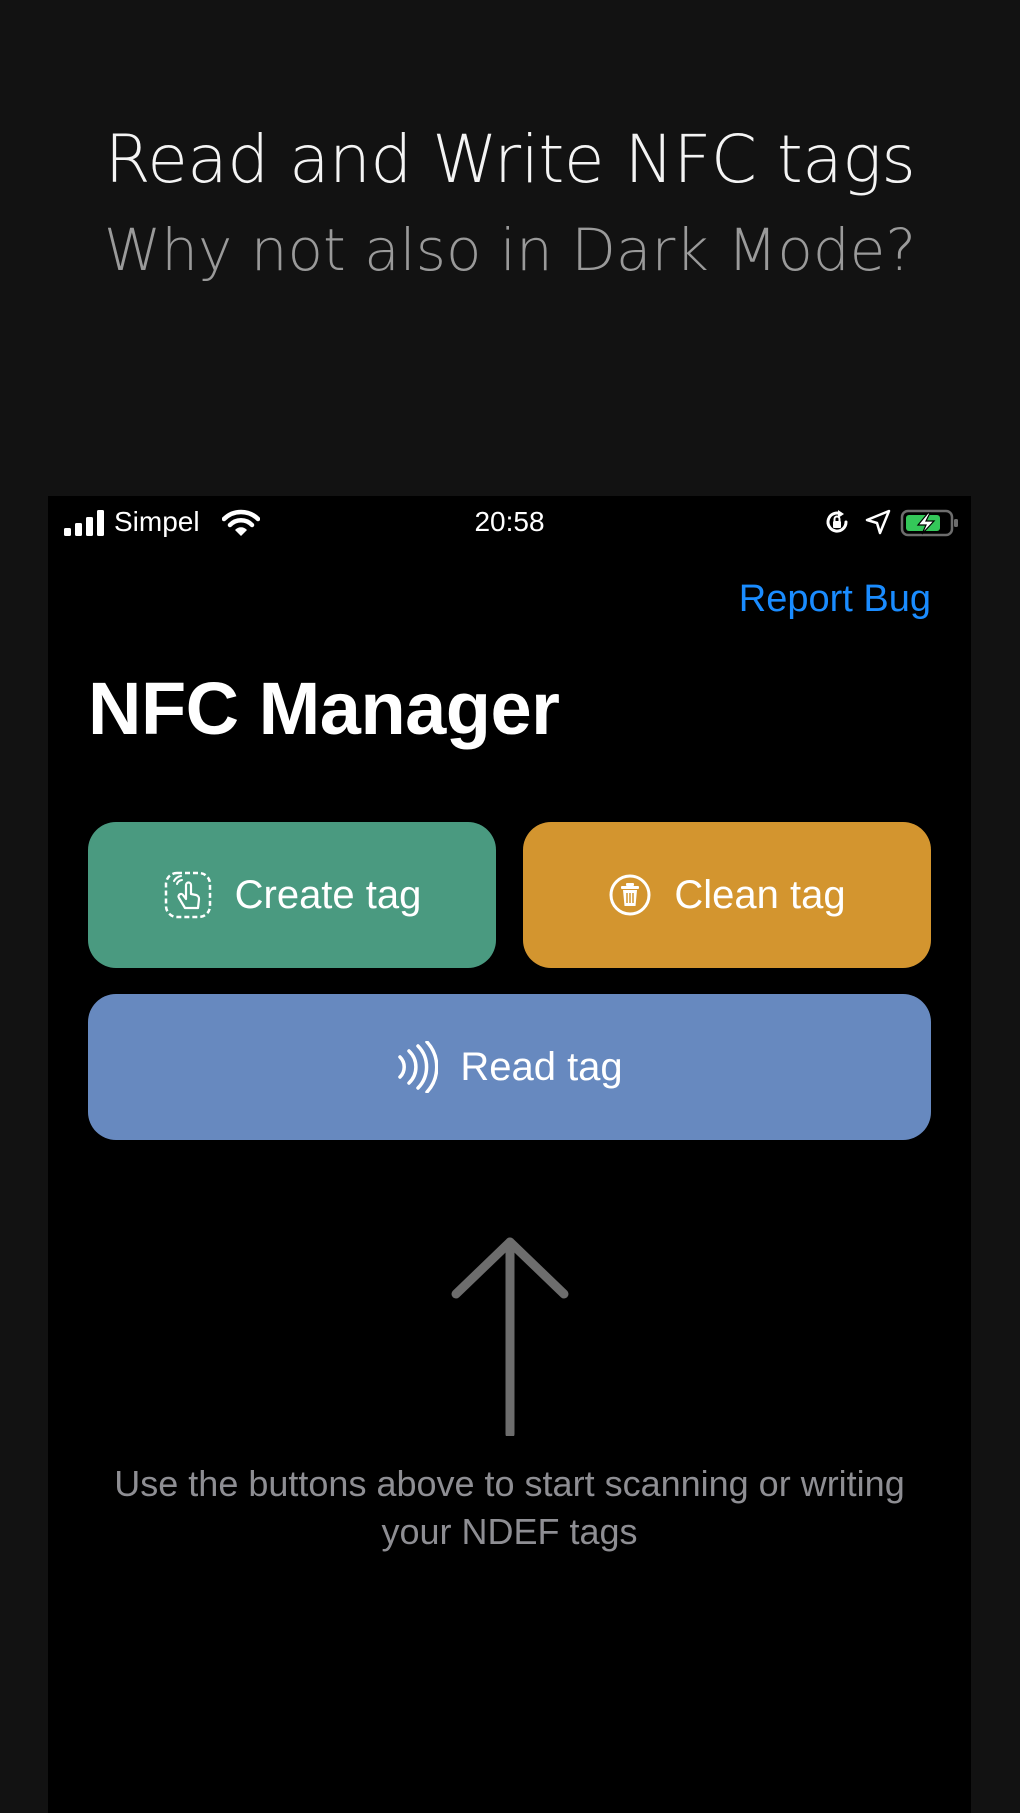 This screenshot has width=1020, height=1813. I want to click on rotation-lock-icon, so click(837, 521).